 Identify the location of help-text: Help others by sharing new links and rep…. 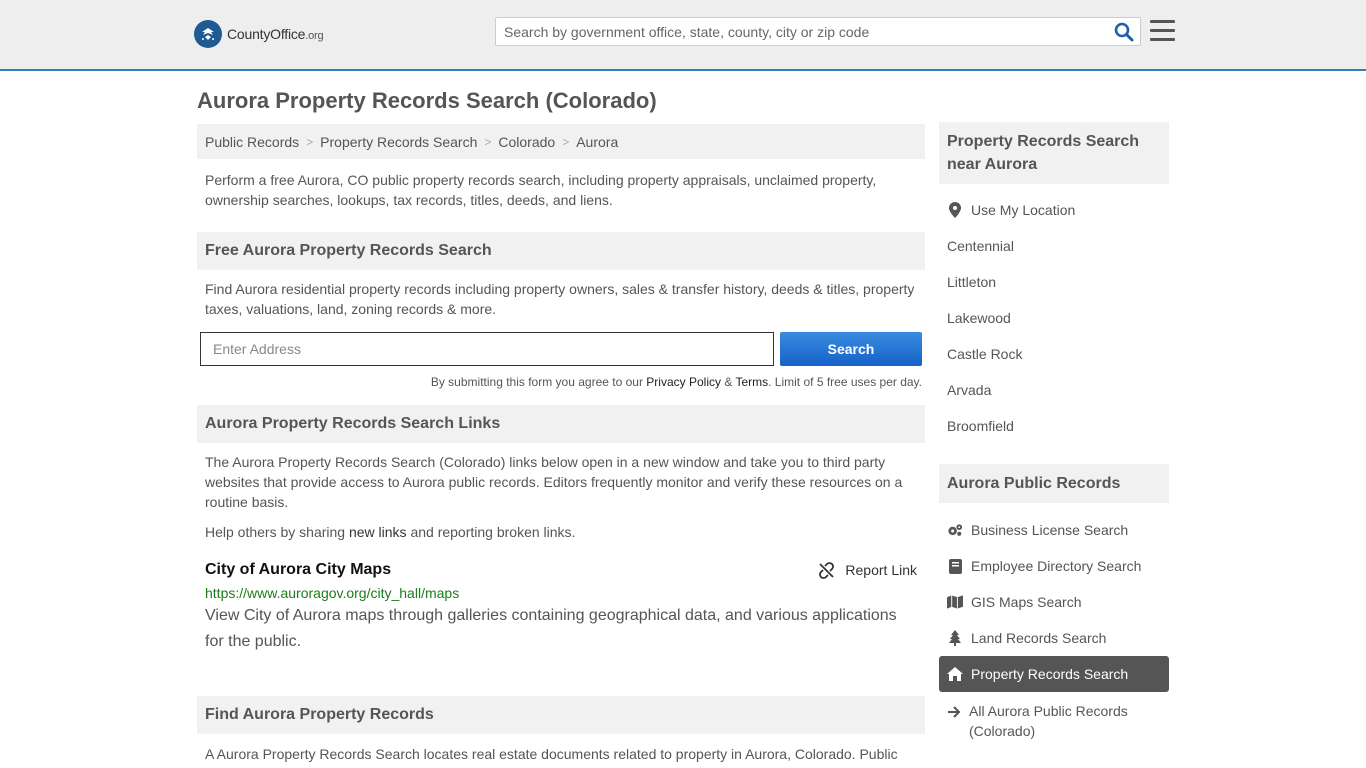
(390, 532).